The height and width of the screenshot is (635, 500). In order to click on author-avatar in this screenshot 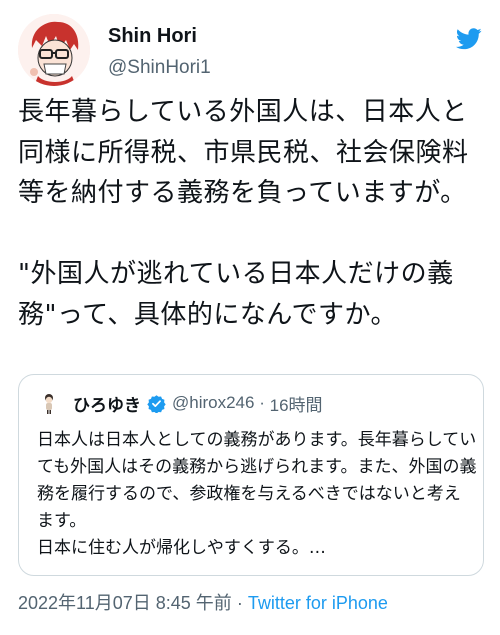, I will do `click(54, 50)`.